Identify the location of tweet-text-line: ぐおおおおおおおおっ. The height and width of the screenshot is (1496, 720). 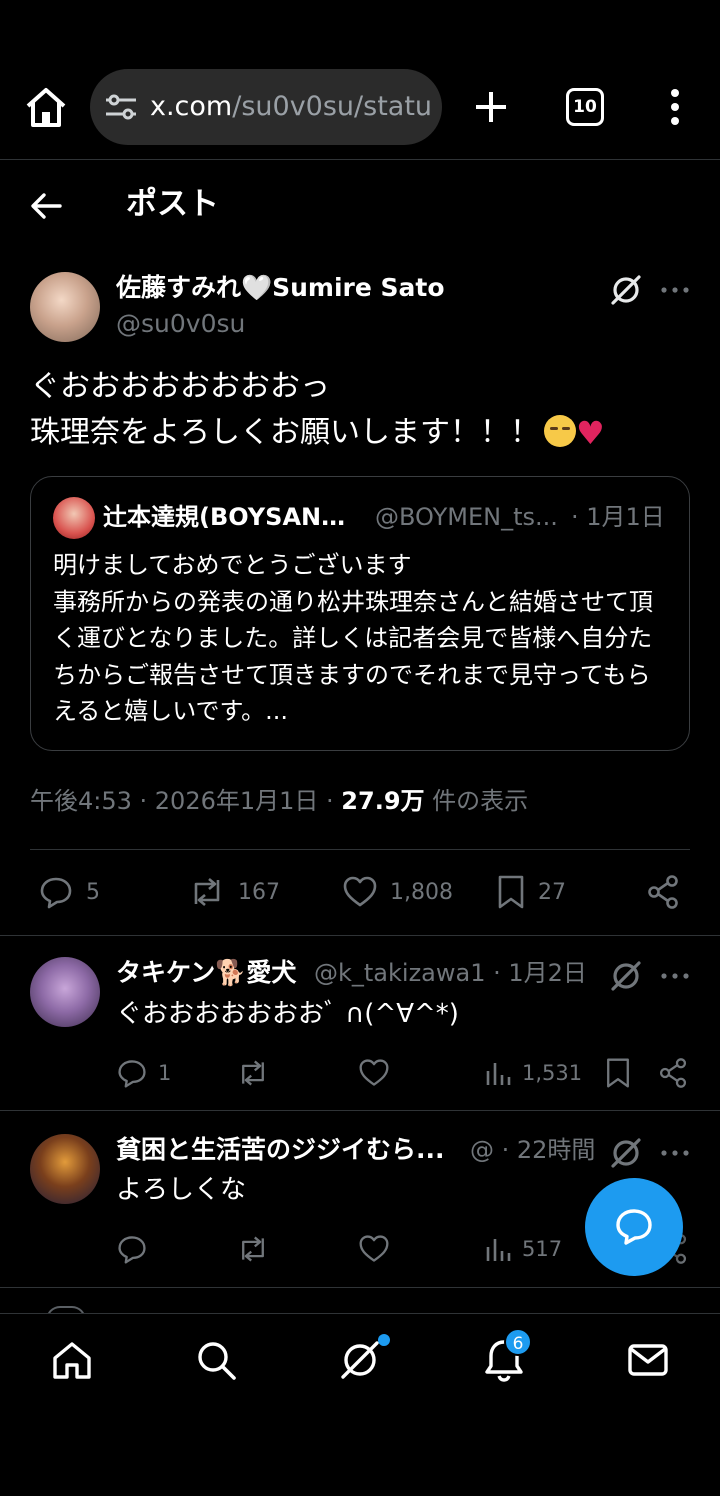
(180, 386).